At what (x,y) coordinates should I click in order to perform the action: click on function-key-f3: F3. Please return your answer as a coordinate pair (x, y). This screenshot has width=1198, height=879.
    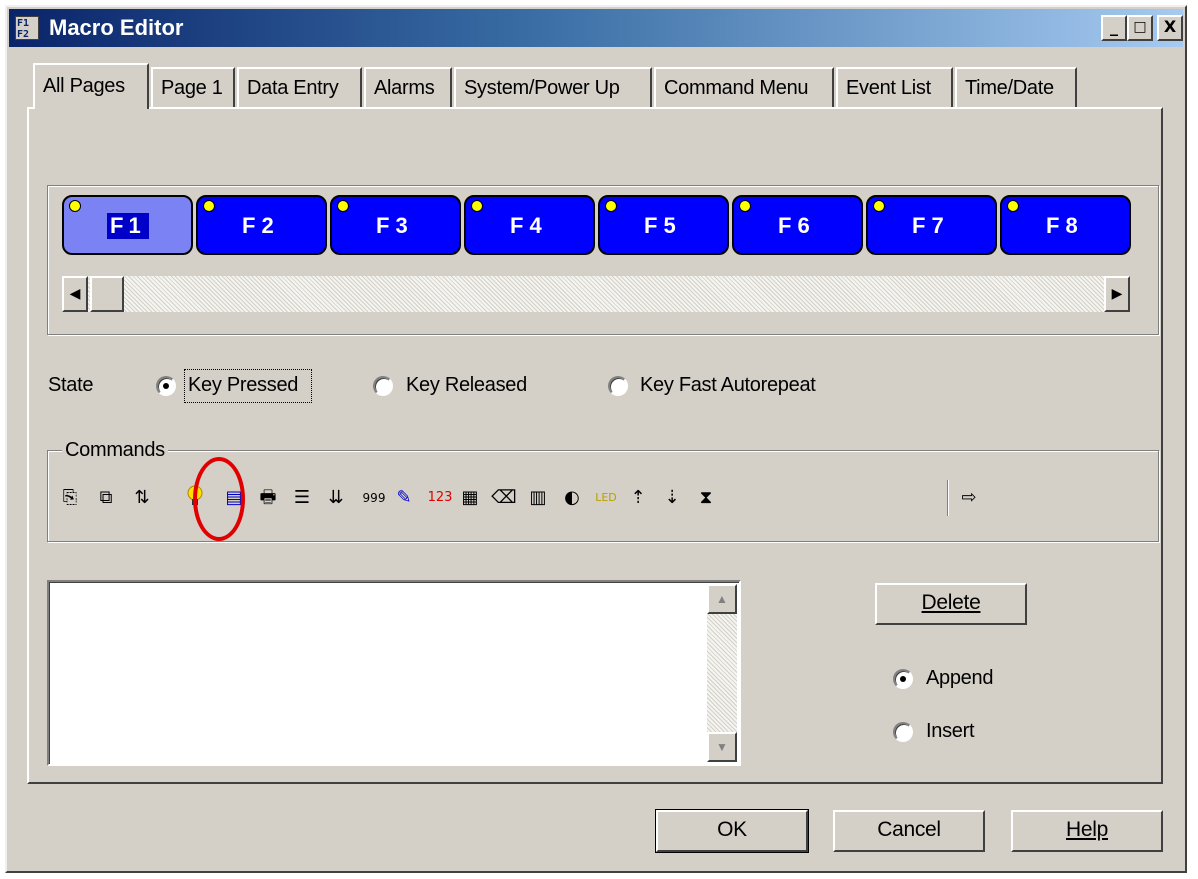
    Looking at the image, I should click on (395, 225).